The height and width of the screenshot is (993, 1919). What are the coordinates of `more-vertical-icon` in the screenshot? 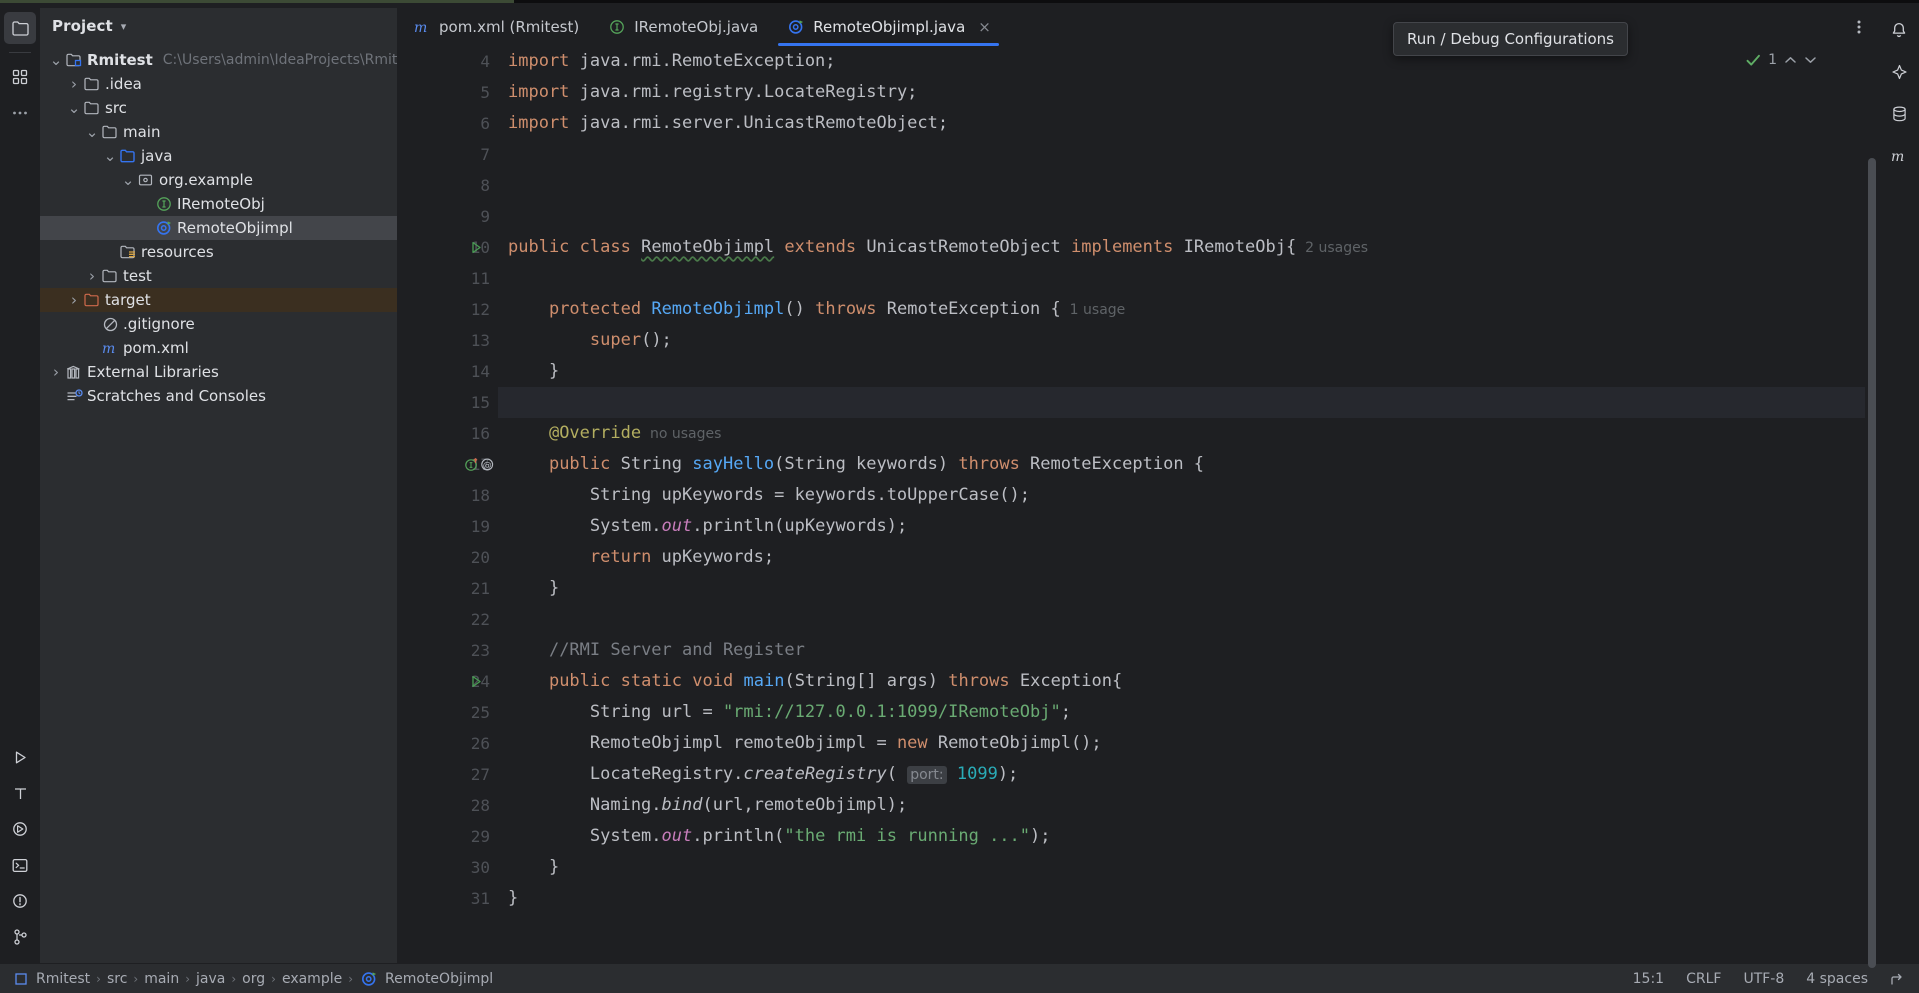 It's located at (1859, 27).